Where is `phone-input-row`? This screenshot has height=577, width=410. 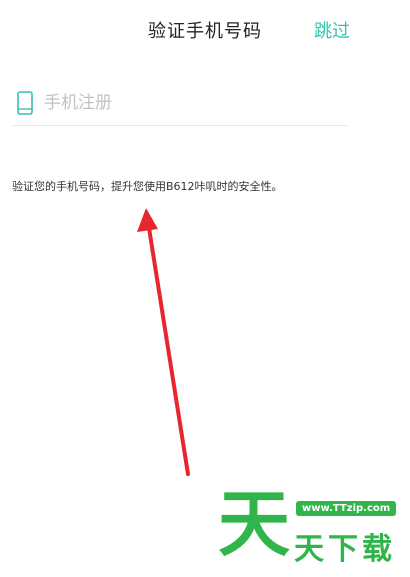 phone-input-row is located at coordinates (180, 103).